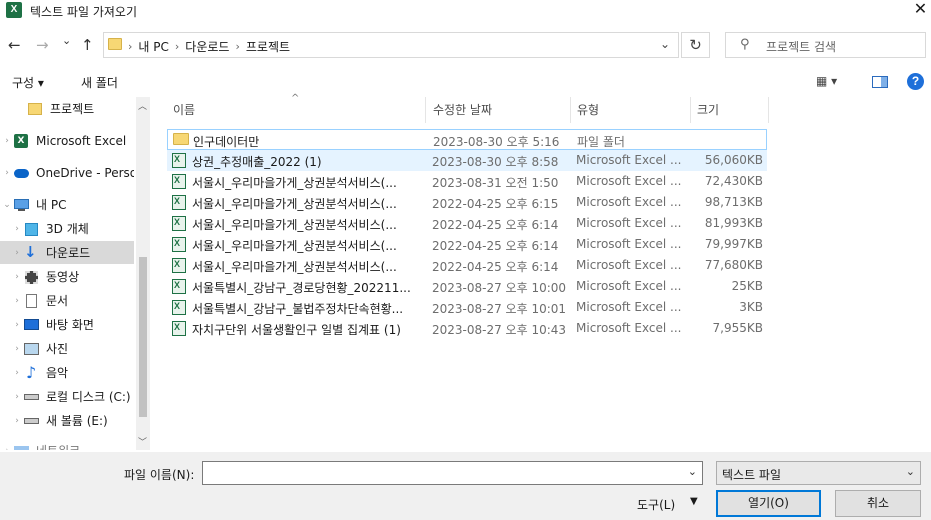 This screenshot has height=520, width=931. Describe the element at coordinates (226, 142) in the screenshot. I see `file-name: 인구데이터만` at that location.